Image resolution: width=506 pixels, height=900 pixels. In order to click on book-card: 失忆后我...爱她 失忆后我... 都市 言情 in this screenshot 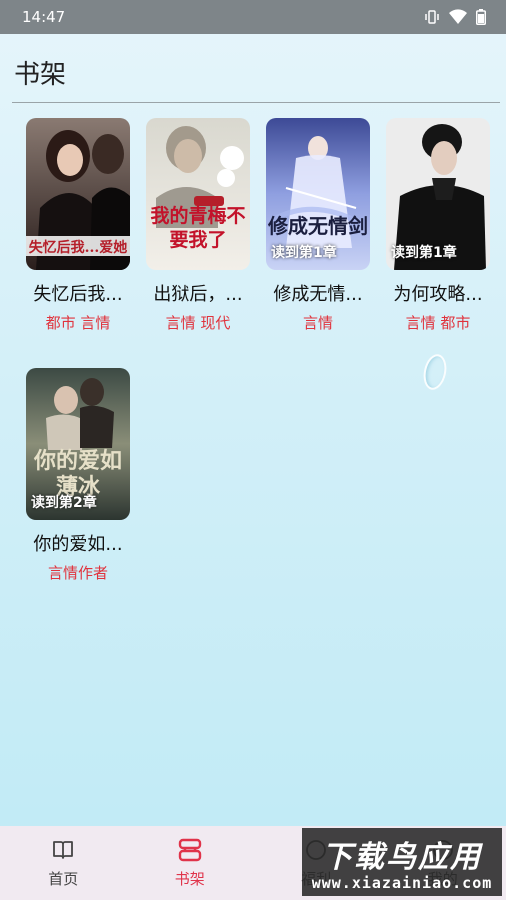, I will do `click(79, 225)`.